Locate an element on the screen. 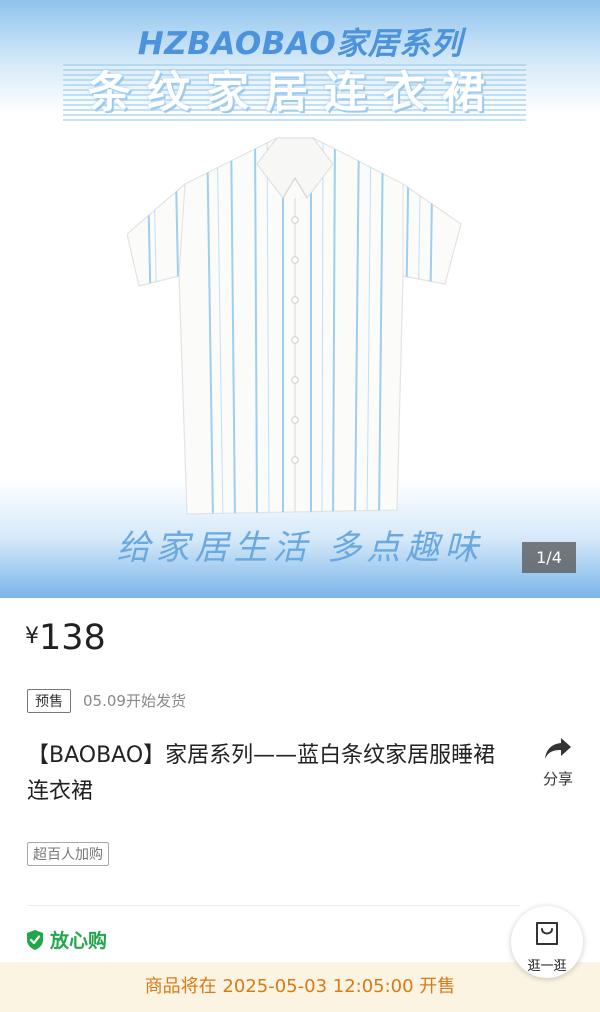 The image size is (600, 1012). sale-start-notice: 商品将在 2025-05-03 12:05:00 开售 is located at coordinates (300, 987).